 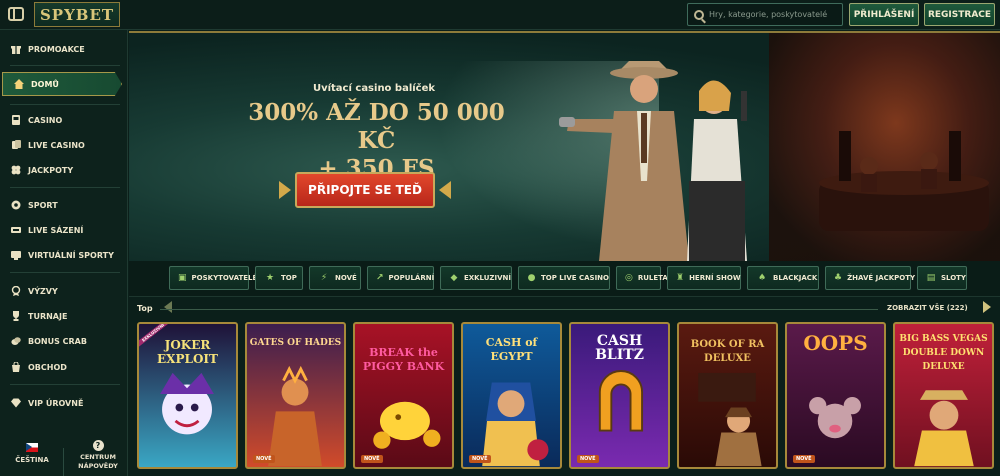 What do you see at coordinates (511, 395) in the screenshot?
I see `game-tile-cash-of-egypt: CASH of EGYPT NOVÉ` at bounding box center [511, 395].